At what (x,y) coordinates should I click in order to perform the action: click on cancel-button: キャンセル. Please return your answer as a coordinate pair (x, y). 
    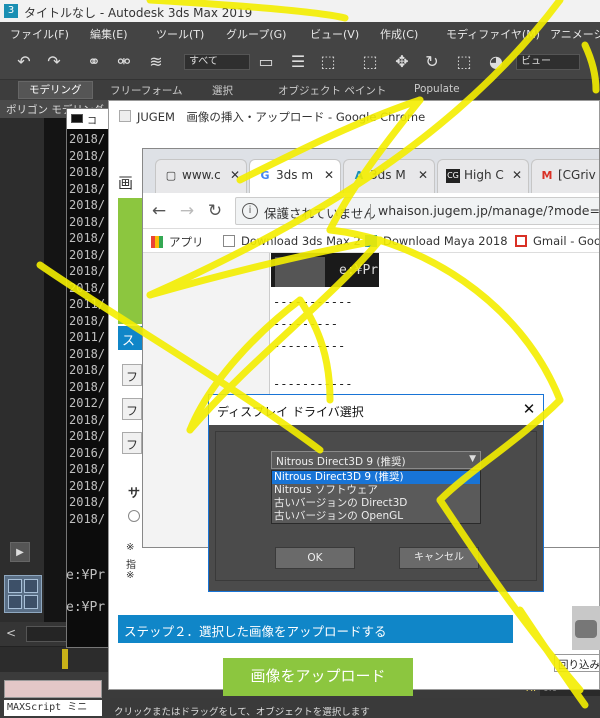
    Looking at the image, I should click on (439, 558).